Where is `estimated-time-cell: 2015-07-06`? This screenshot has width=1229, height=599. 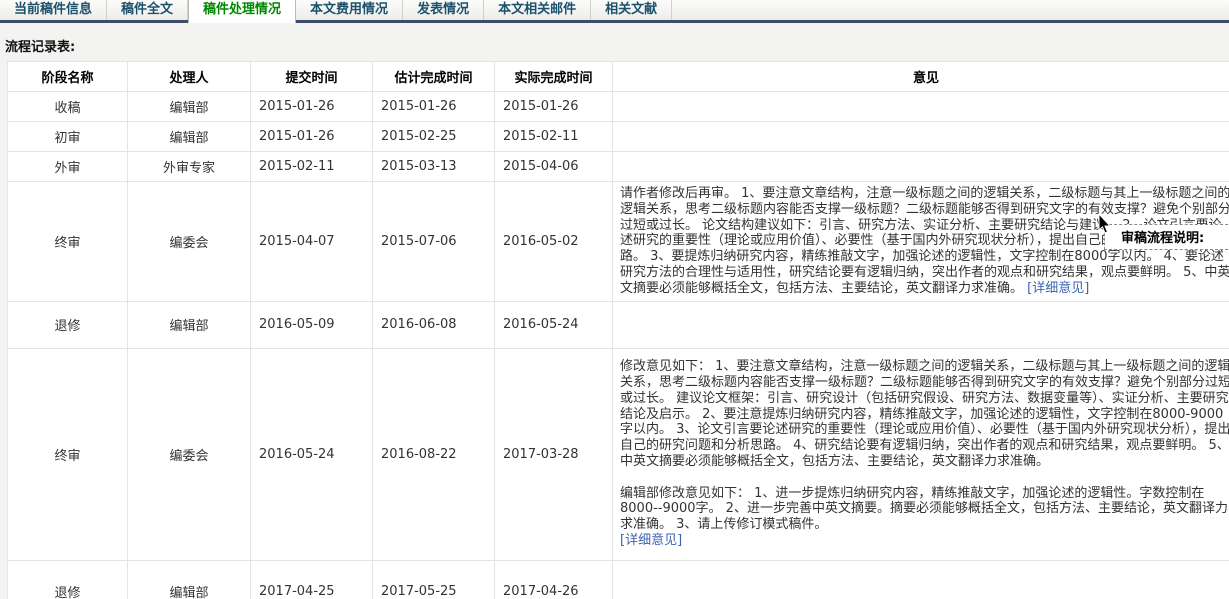 estimated-time-cell: 2015-07-06 is located at coordinates (433, 241).